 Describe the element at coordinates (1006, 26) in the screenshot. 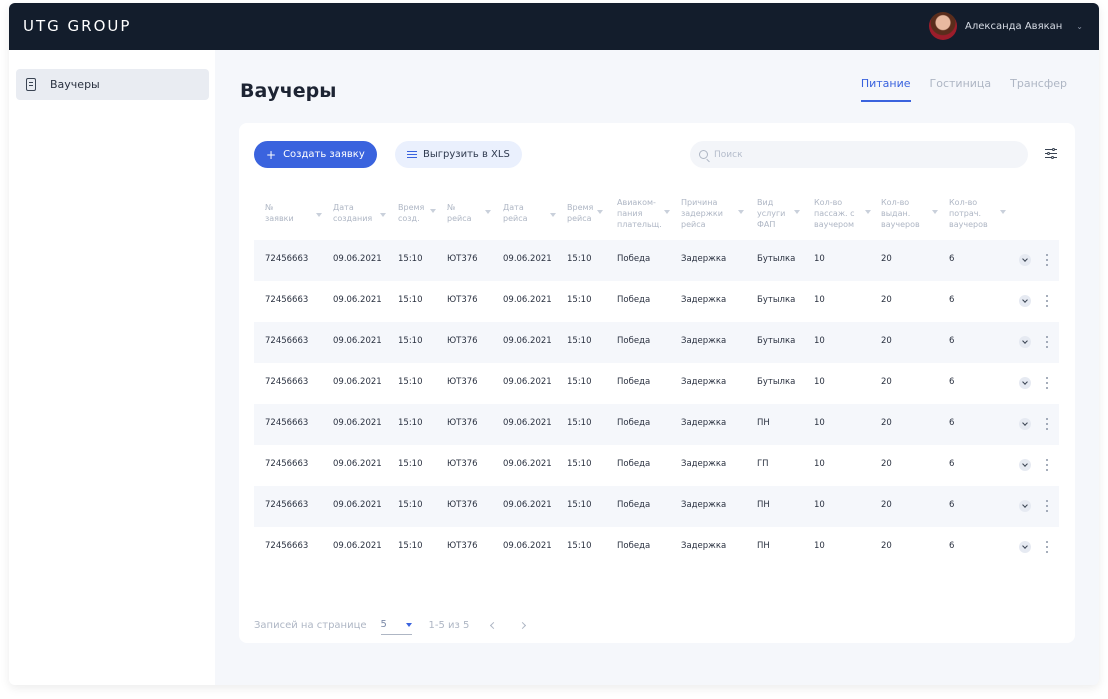

I see `user-menu: Александа Авякан ⌄` at that location.